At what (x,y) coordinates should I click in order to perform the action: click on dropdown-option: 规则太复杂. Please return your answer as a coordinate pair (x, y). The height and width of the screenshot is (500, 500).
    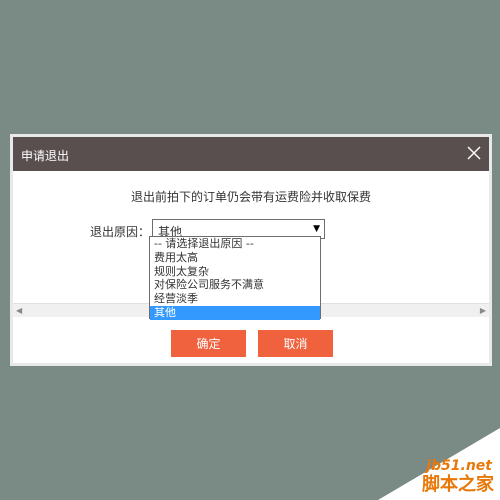
    Looking at the image, I should click on (235, 272).